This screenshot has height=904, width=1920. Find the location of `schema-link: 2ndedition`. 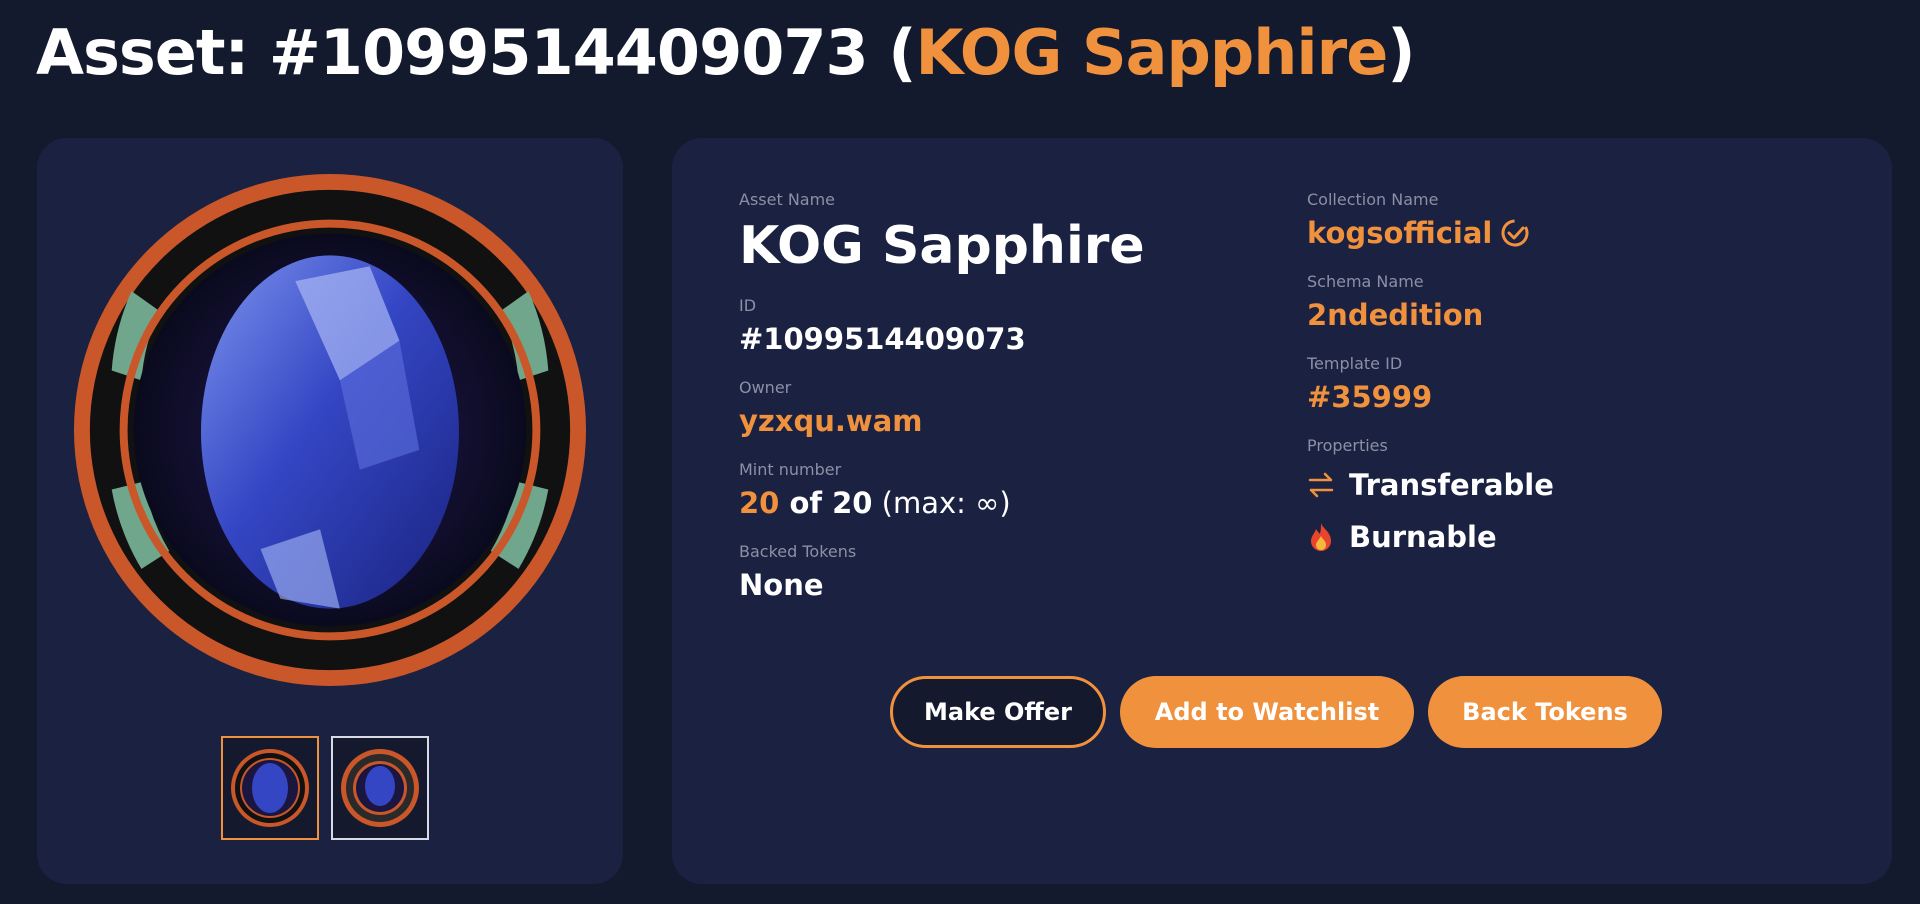

schema-link: 2ndedition is located at coordinates (1430, 315).